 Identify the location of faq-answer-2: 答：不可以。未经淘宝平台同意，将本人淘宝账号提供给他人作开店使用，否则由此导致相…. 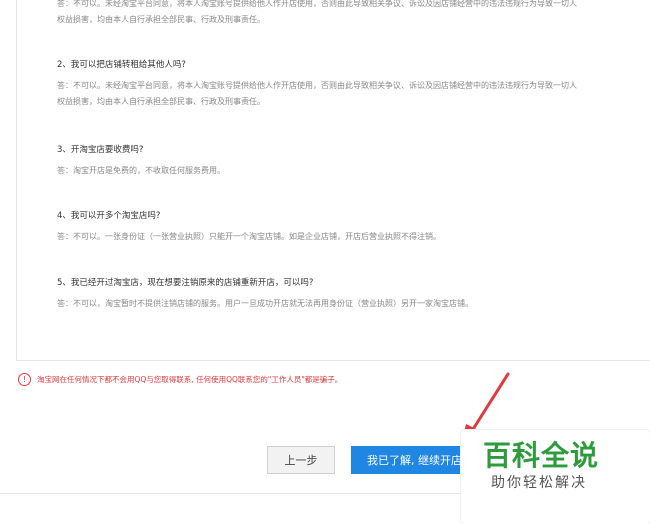
(317, 93).